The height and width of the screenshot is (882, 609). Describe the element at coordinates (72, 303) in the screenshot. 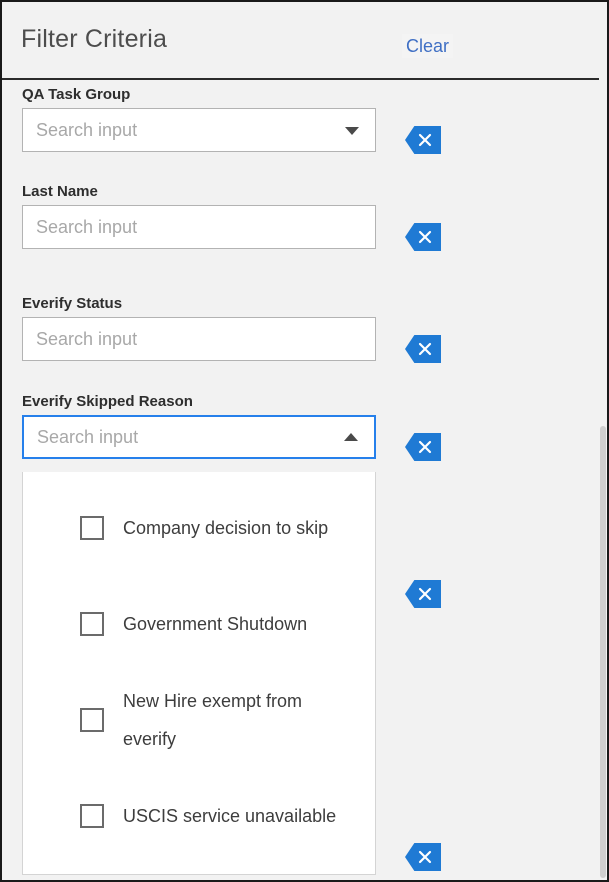

I see `field-label: Everify Status` at that location.